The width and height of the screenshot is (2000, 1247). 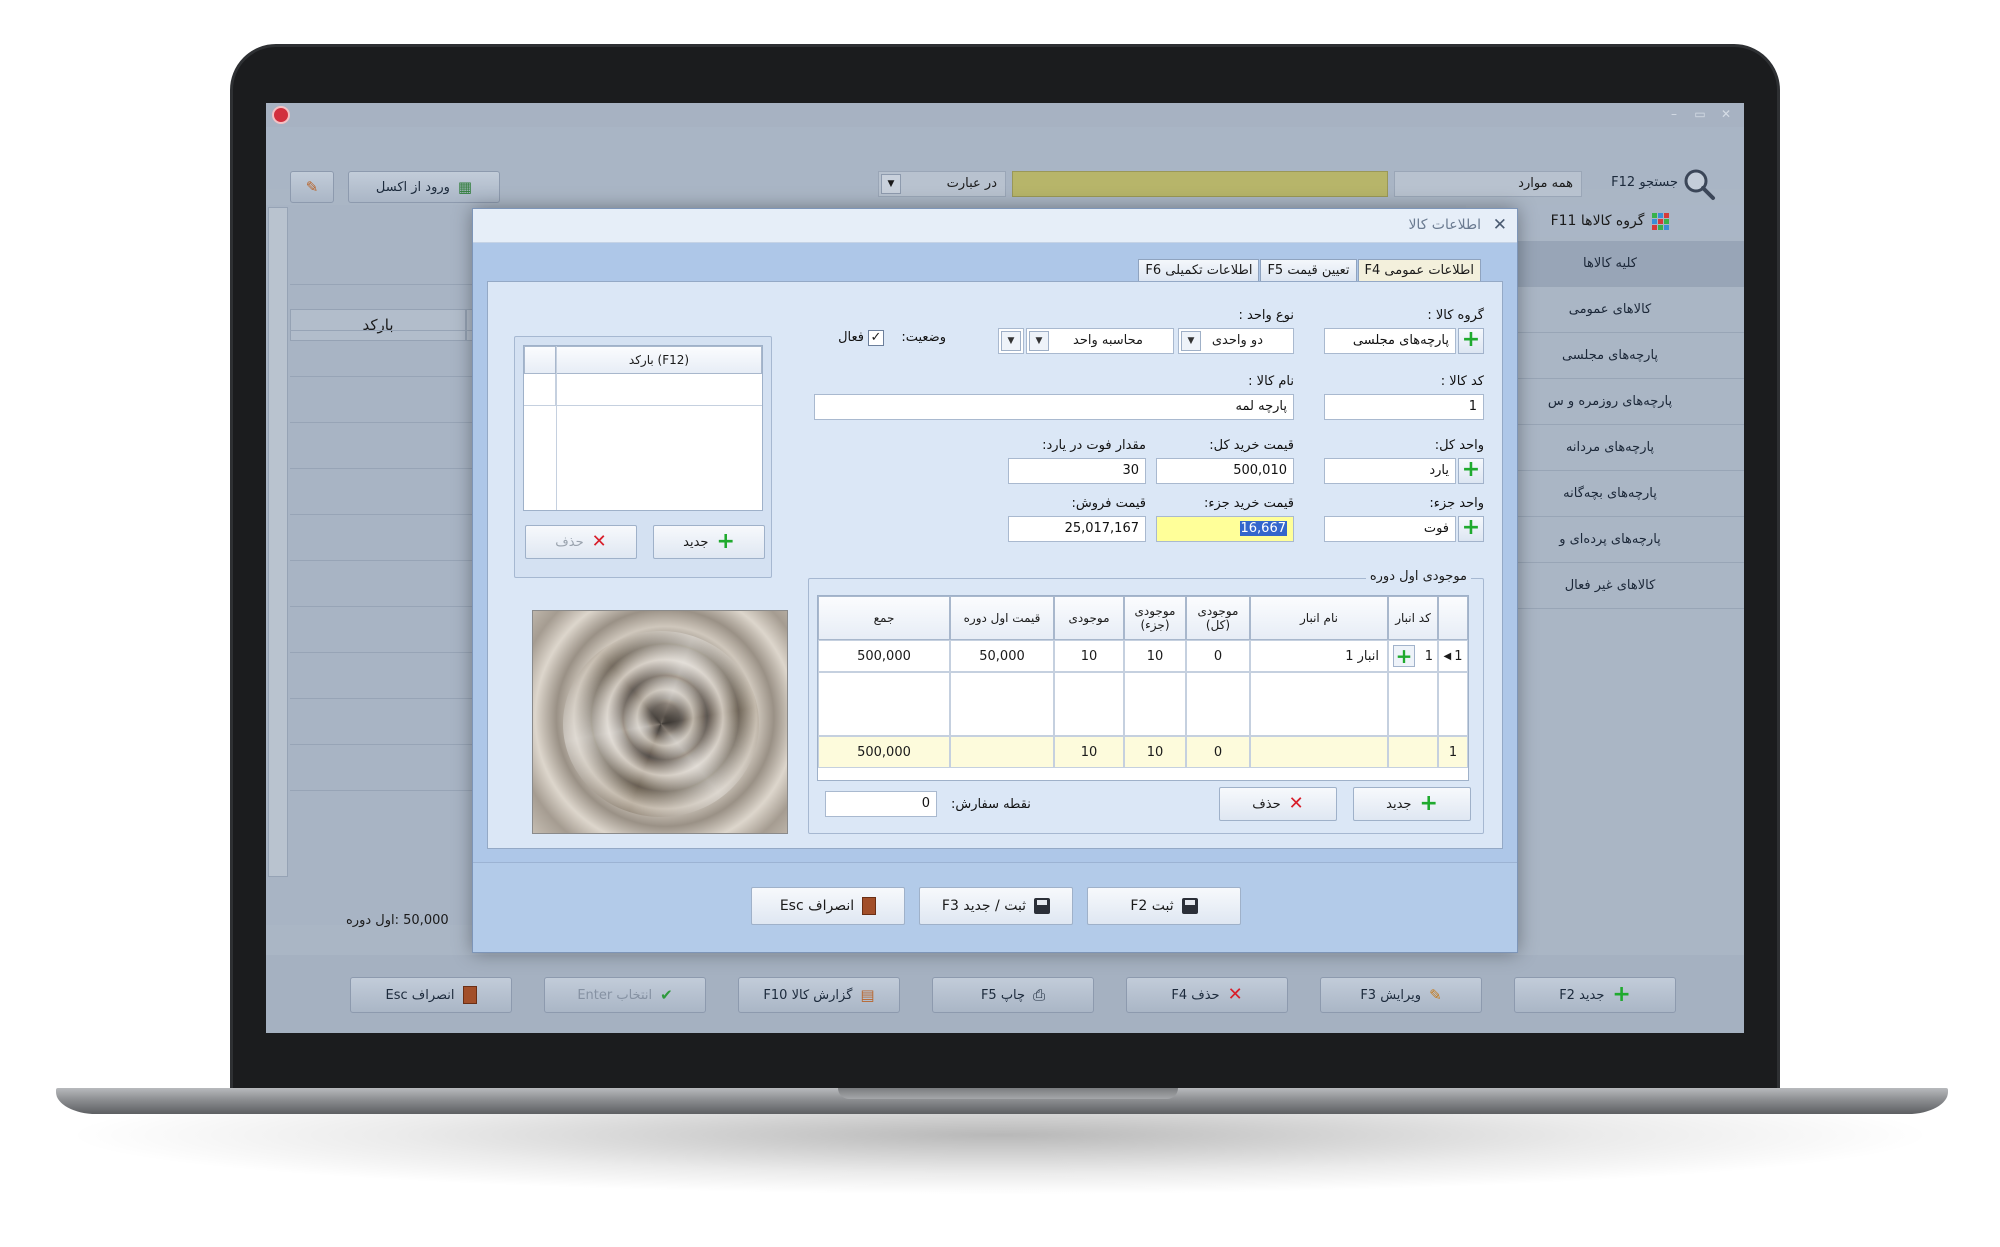 I want to click on minimize-window-icon: –, so click(x=1674, y=114).